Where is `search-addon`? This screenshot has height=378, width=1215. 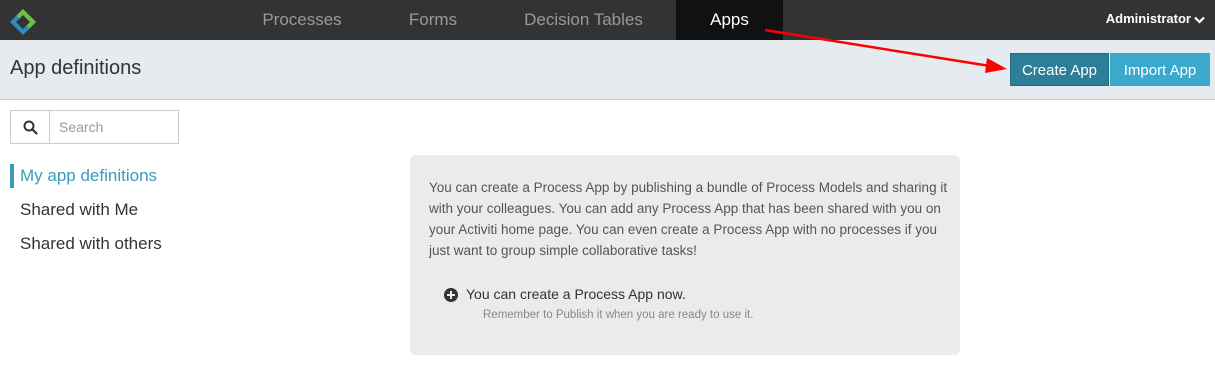
search-addon is located at coordinates (30, 127).